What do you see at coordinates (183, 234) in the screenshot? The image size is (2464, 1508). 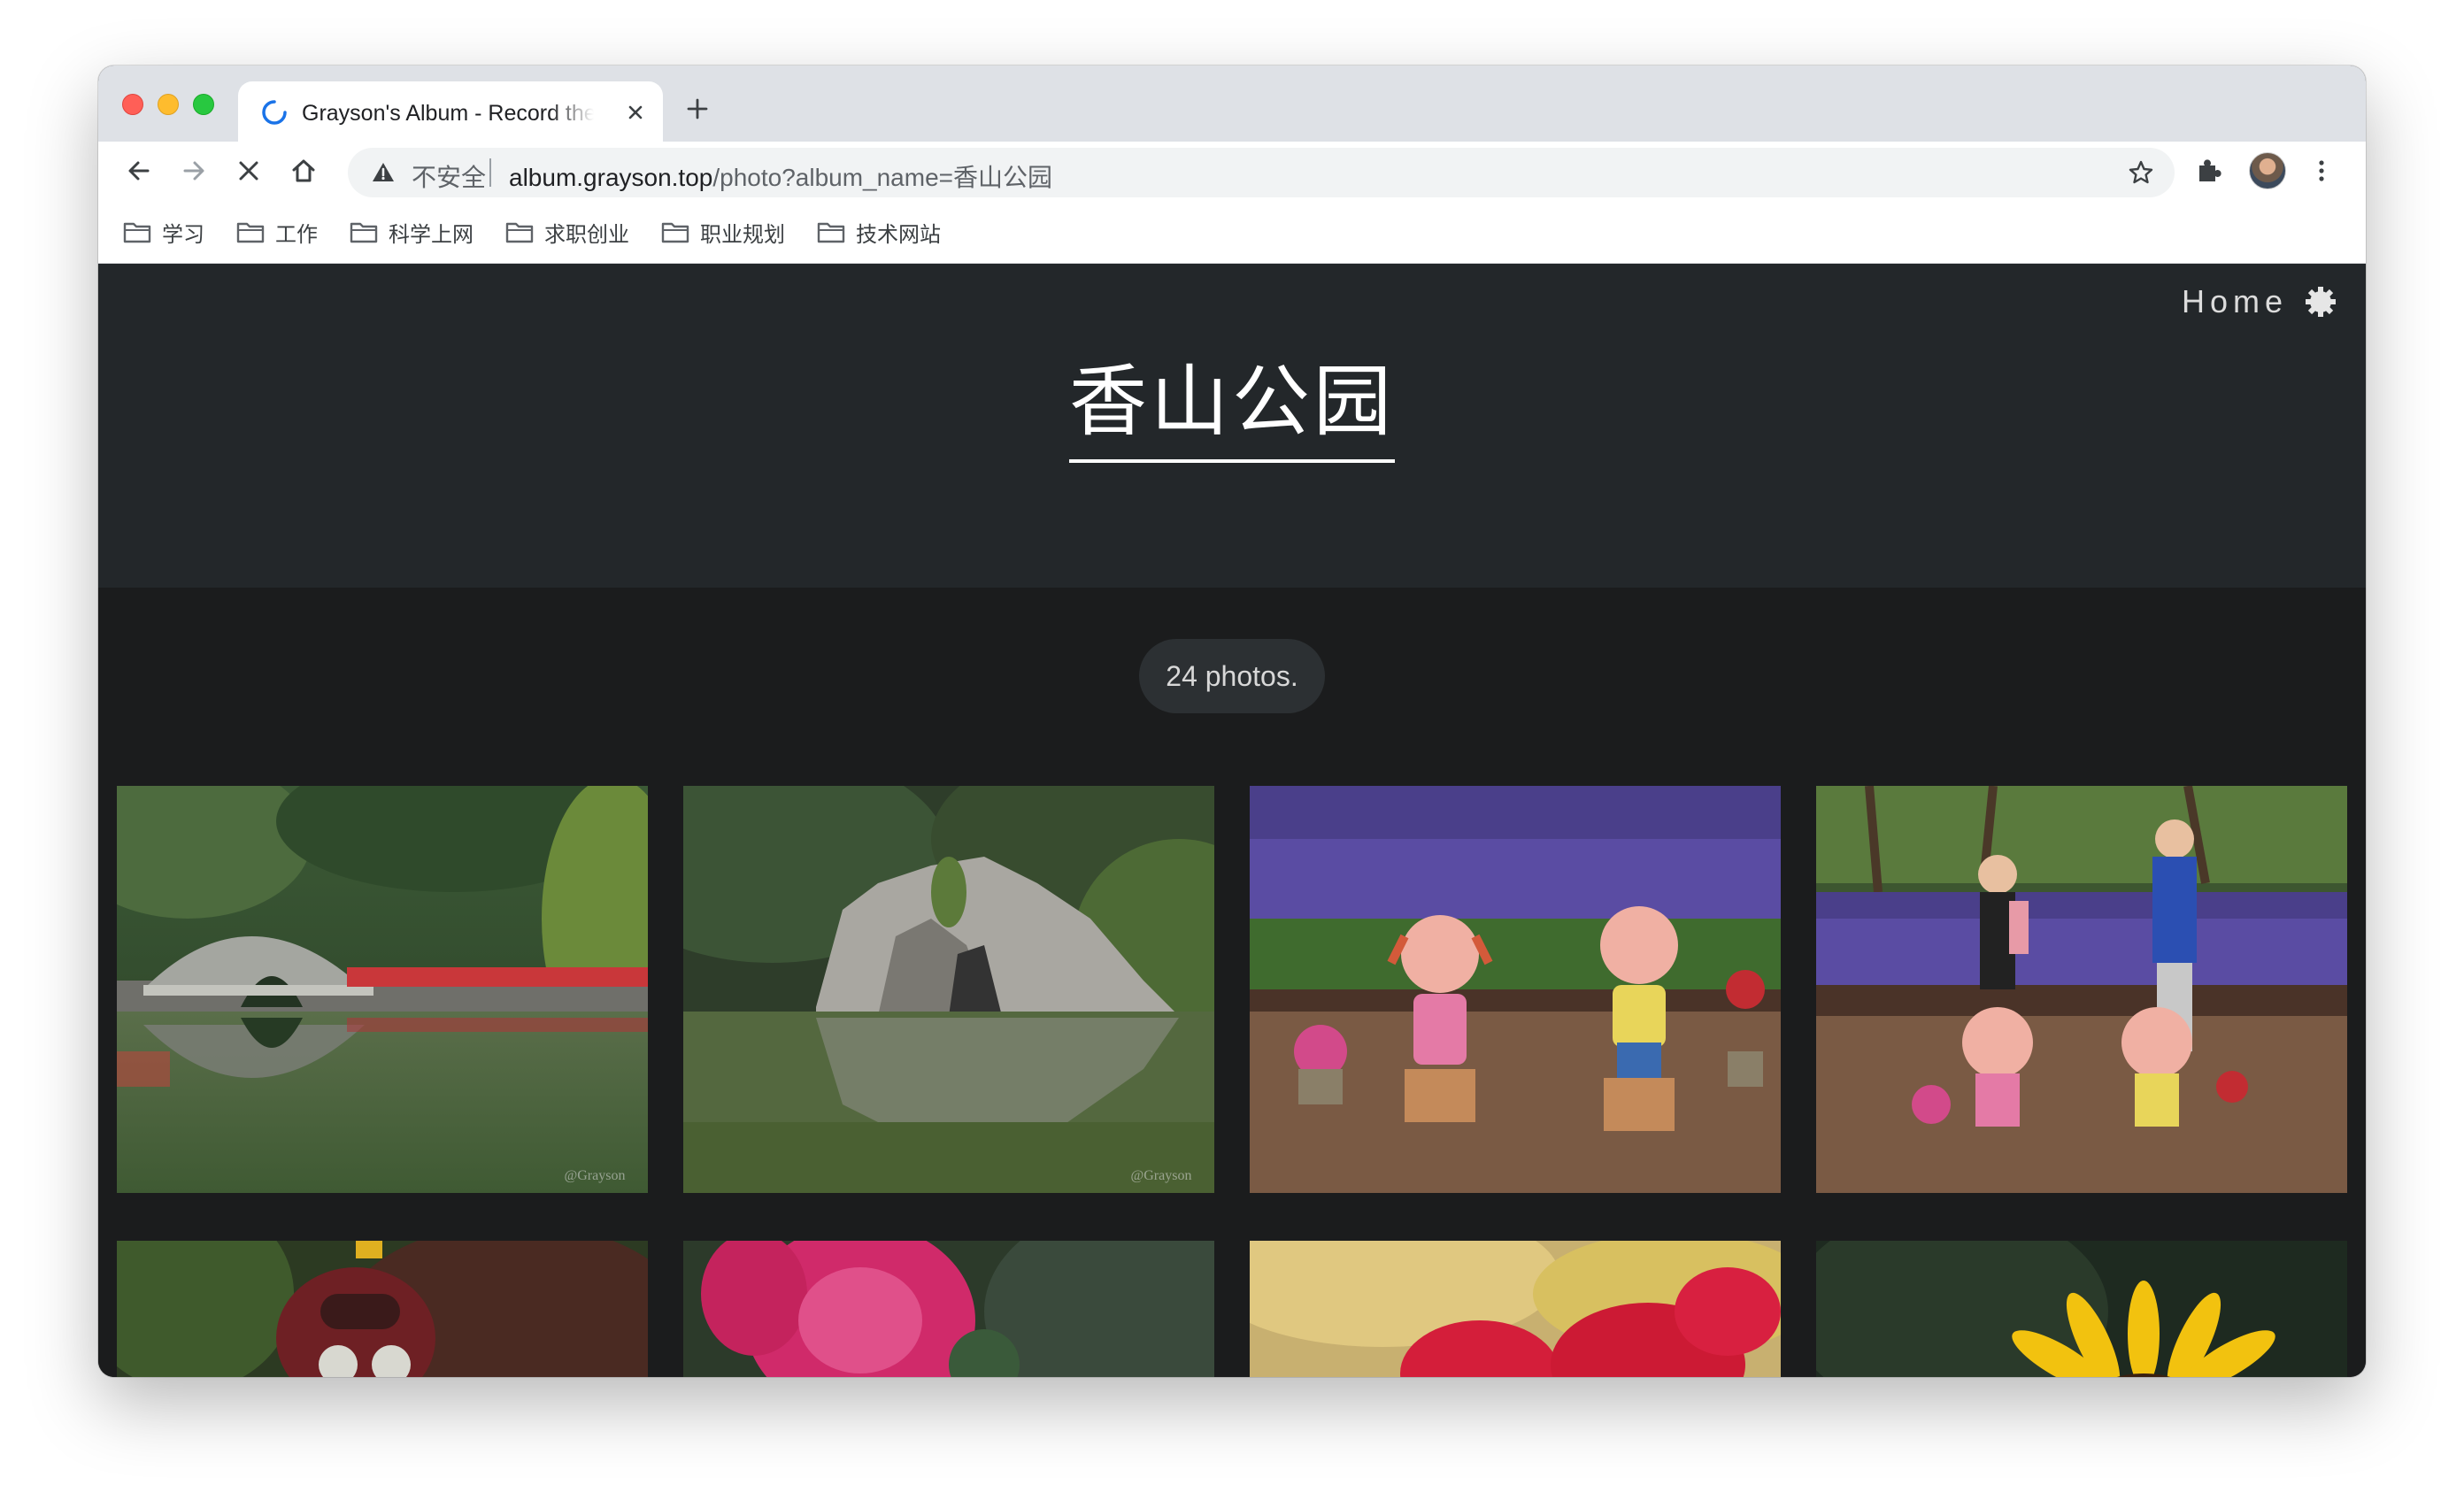 I see `bookmark-label: 学习` at bounding box center [183, 234].